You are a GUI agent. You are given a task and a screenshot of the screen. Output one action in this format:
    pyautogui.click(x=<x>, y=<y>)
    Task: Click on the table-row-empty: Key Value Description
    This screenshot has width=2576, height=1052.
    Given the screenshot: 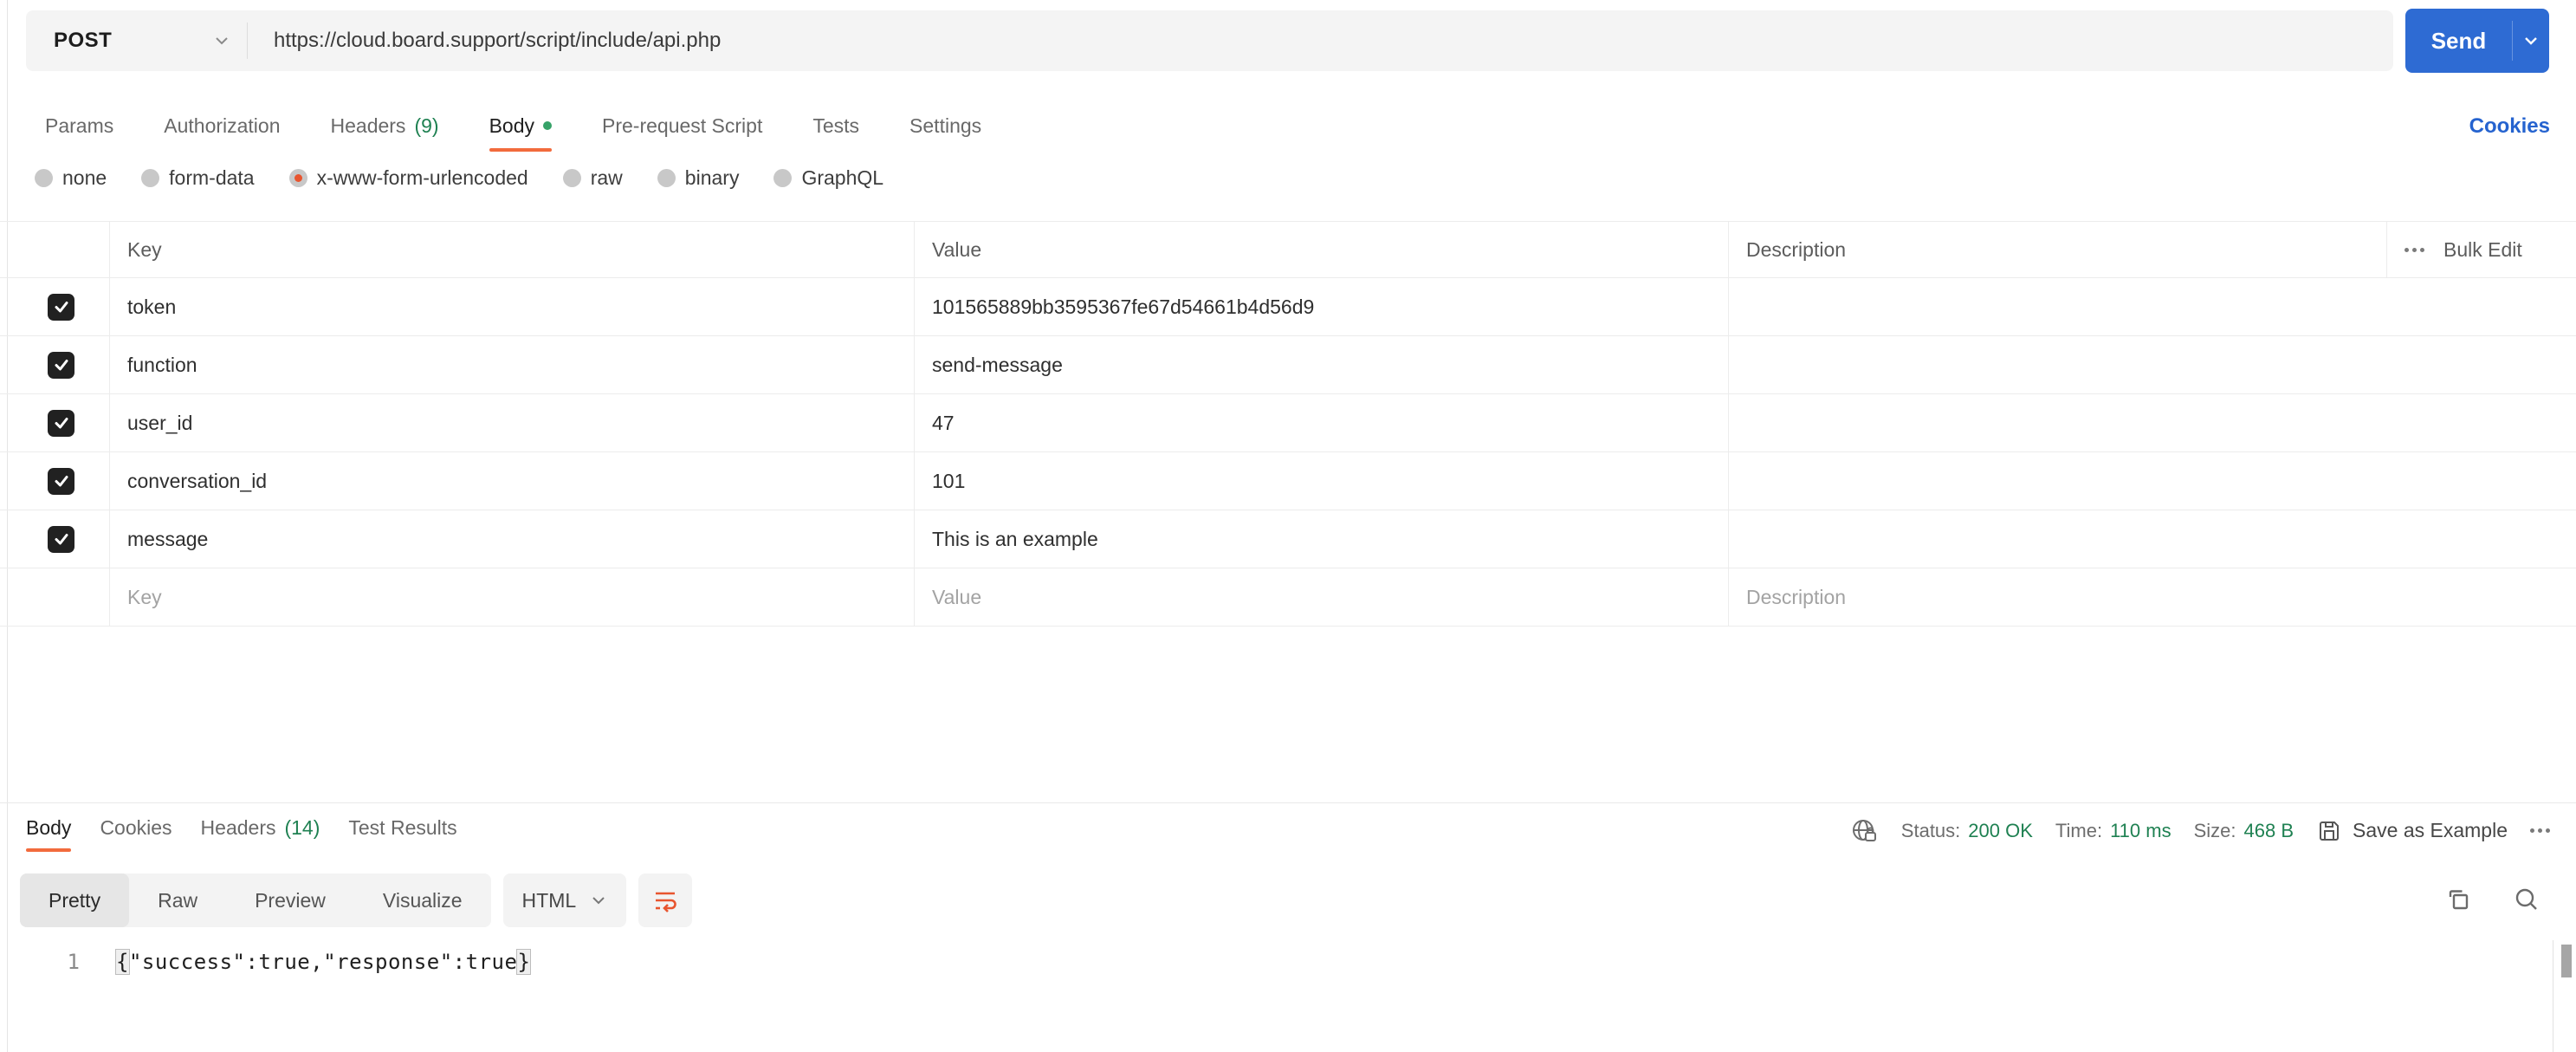 What is the action you would take?
    pyautogui.click(x=1288, y=597)
    